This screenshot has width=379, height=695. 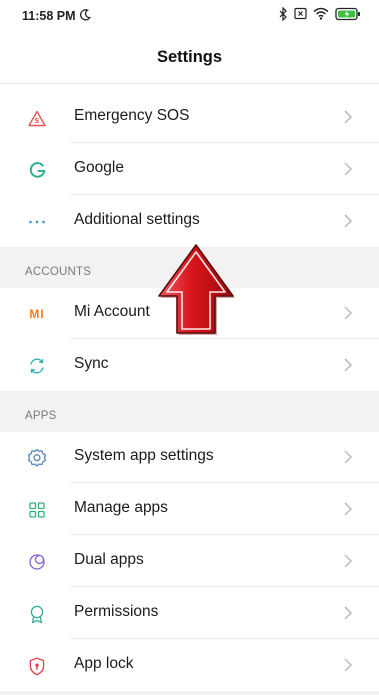 What do you see at coordinates (189, 411) in the screenshot?
I see `section-header-apps: APPS` at bounding box center [189, 411].